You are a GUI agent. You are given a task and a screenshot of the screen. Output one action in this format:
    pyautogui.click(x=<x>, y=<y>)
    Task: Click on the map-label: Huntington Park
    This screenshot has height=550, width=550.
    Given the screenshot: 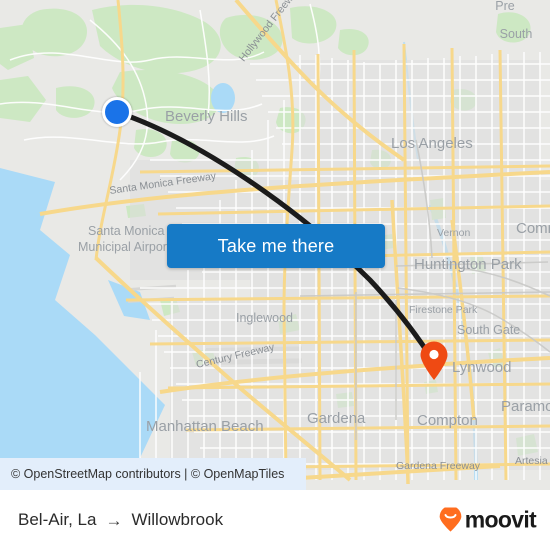 What is the action you would take?
    pyautogui.click(x=468, y=264)
    